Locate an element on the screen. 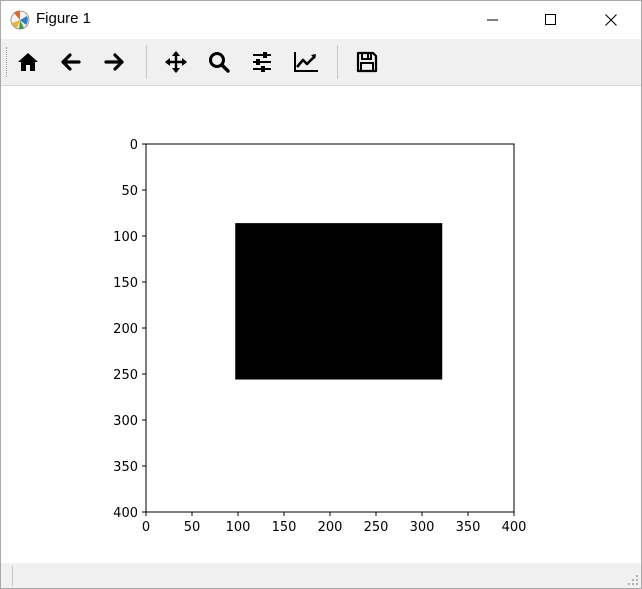  pan-button is located at coordinates (176, 62).